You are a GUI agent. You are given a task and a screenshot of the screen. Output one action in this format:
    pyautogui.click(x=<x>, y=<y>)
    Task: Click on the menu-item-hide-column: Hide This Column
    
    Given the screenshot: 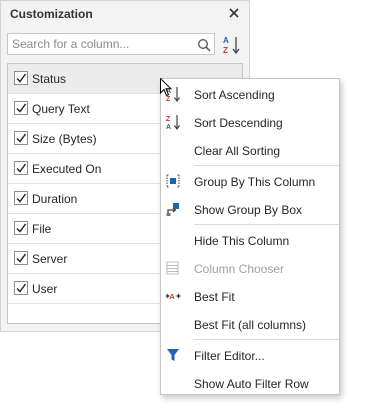 What is the action you would take?
    pyautogui.click(x=250, y=240)
    